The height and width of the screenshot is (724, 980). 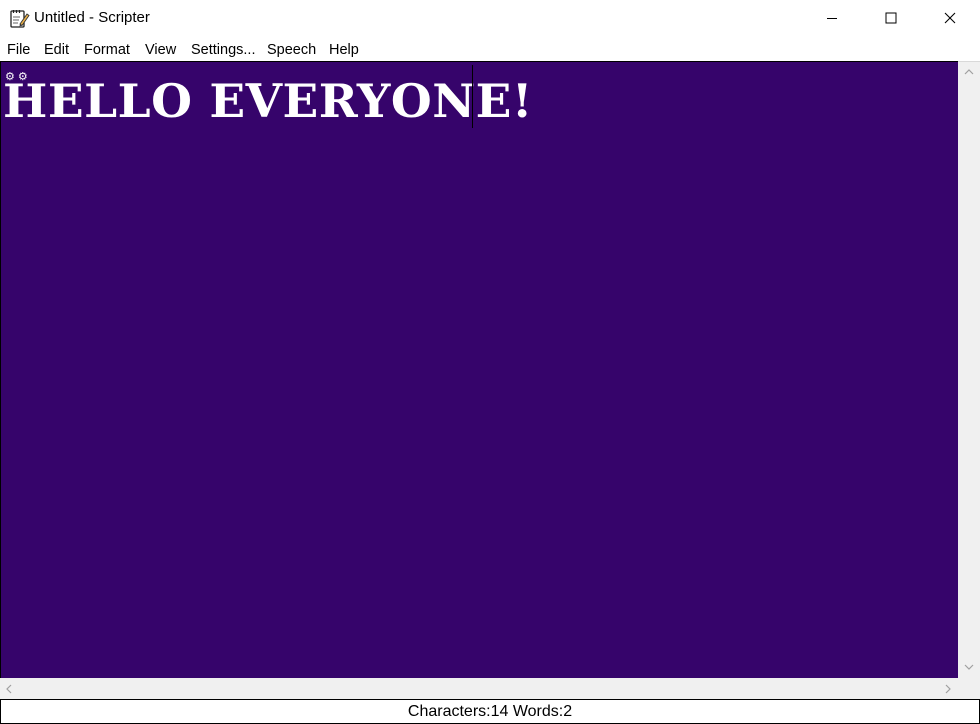 What do you see at coordinates (490, 18) in the screenshot?
I see `title-bar: Untitled - Scripter` at bounding box center [490, 18].